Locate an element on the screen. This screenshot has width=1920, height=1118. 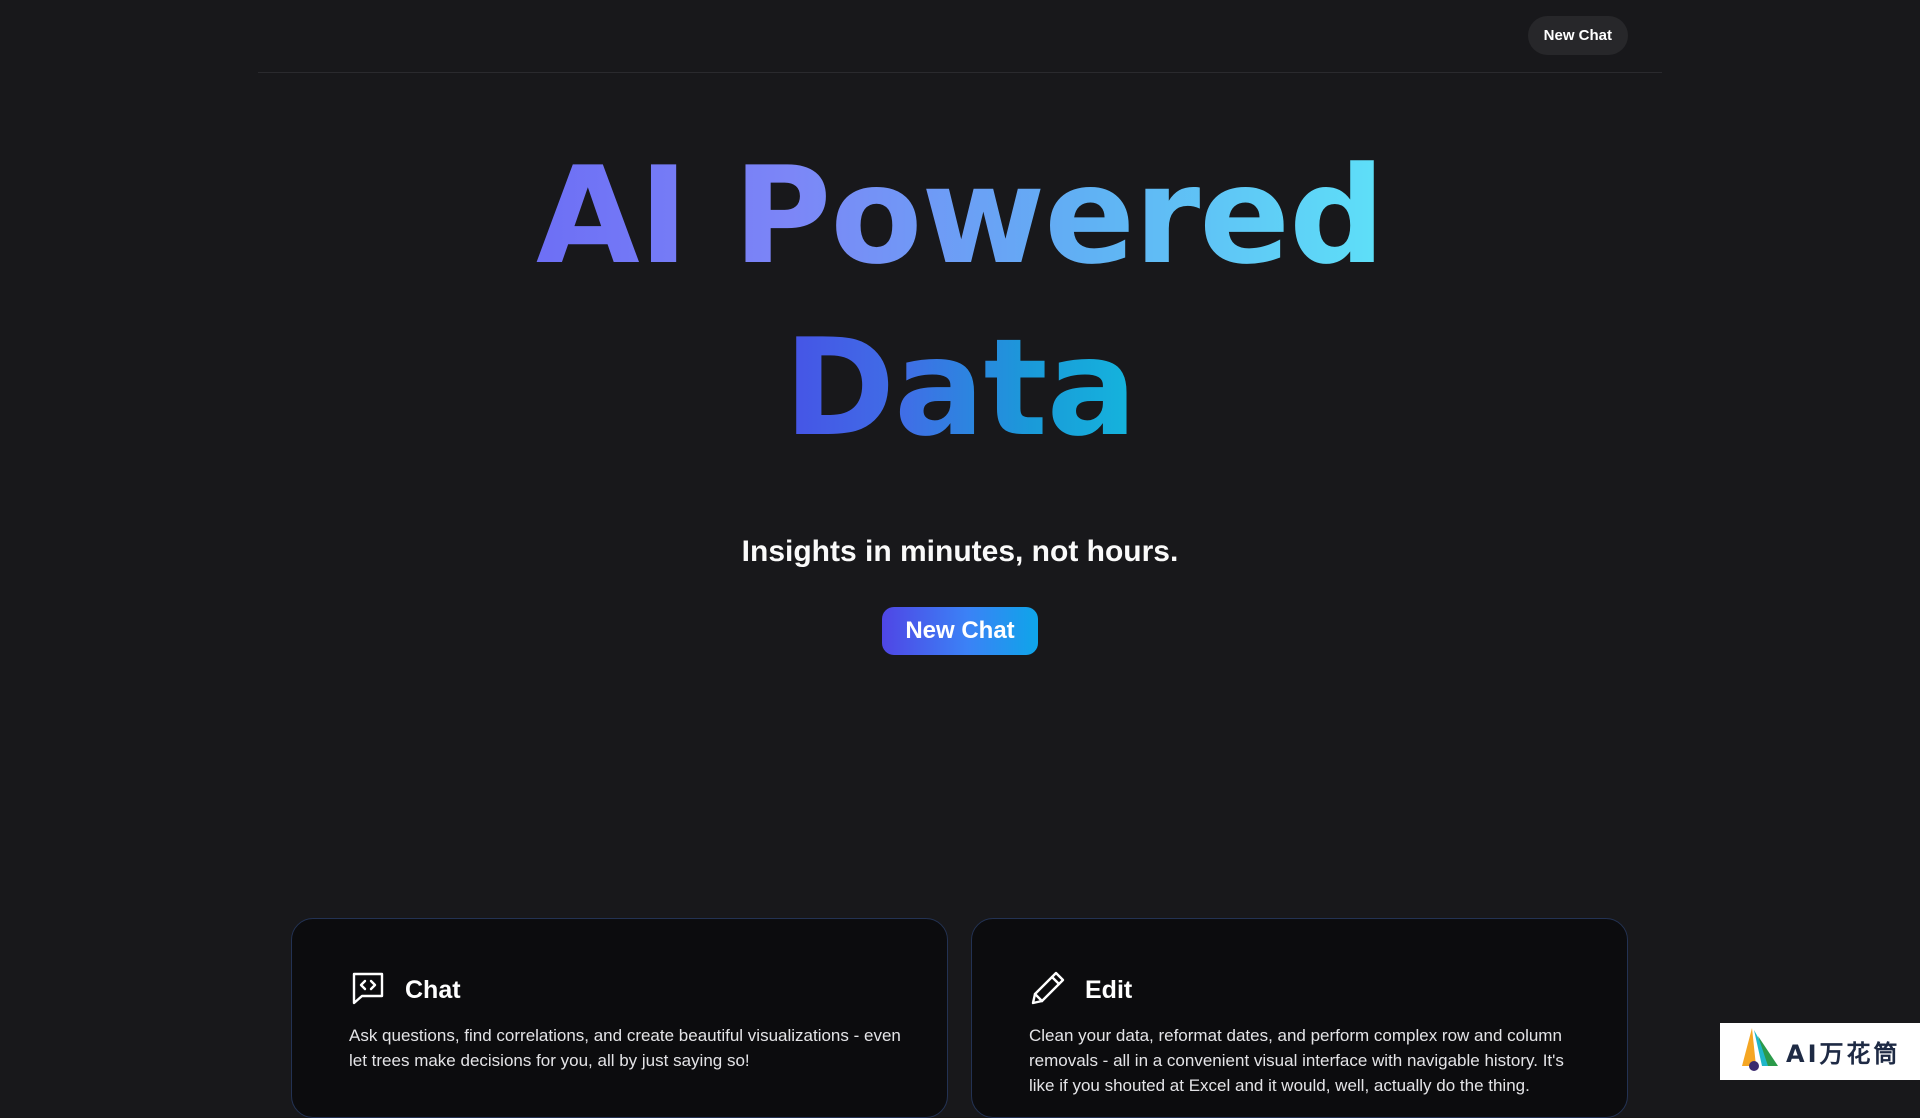
hero-title-line2: Data is located at coordinates (960, 388).